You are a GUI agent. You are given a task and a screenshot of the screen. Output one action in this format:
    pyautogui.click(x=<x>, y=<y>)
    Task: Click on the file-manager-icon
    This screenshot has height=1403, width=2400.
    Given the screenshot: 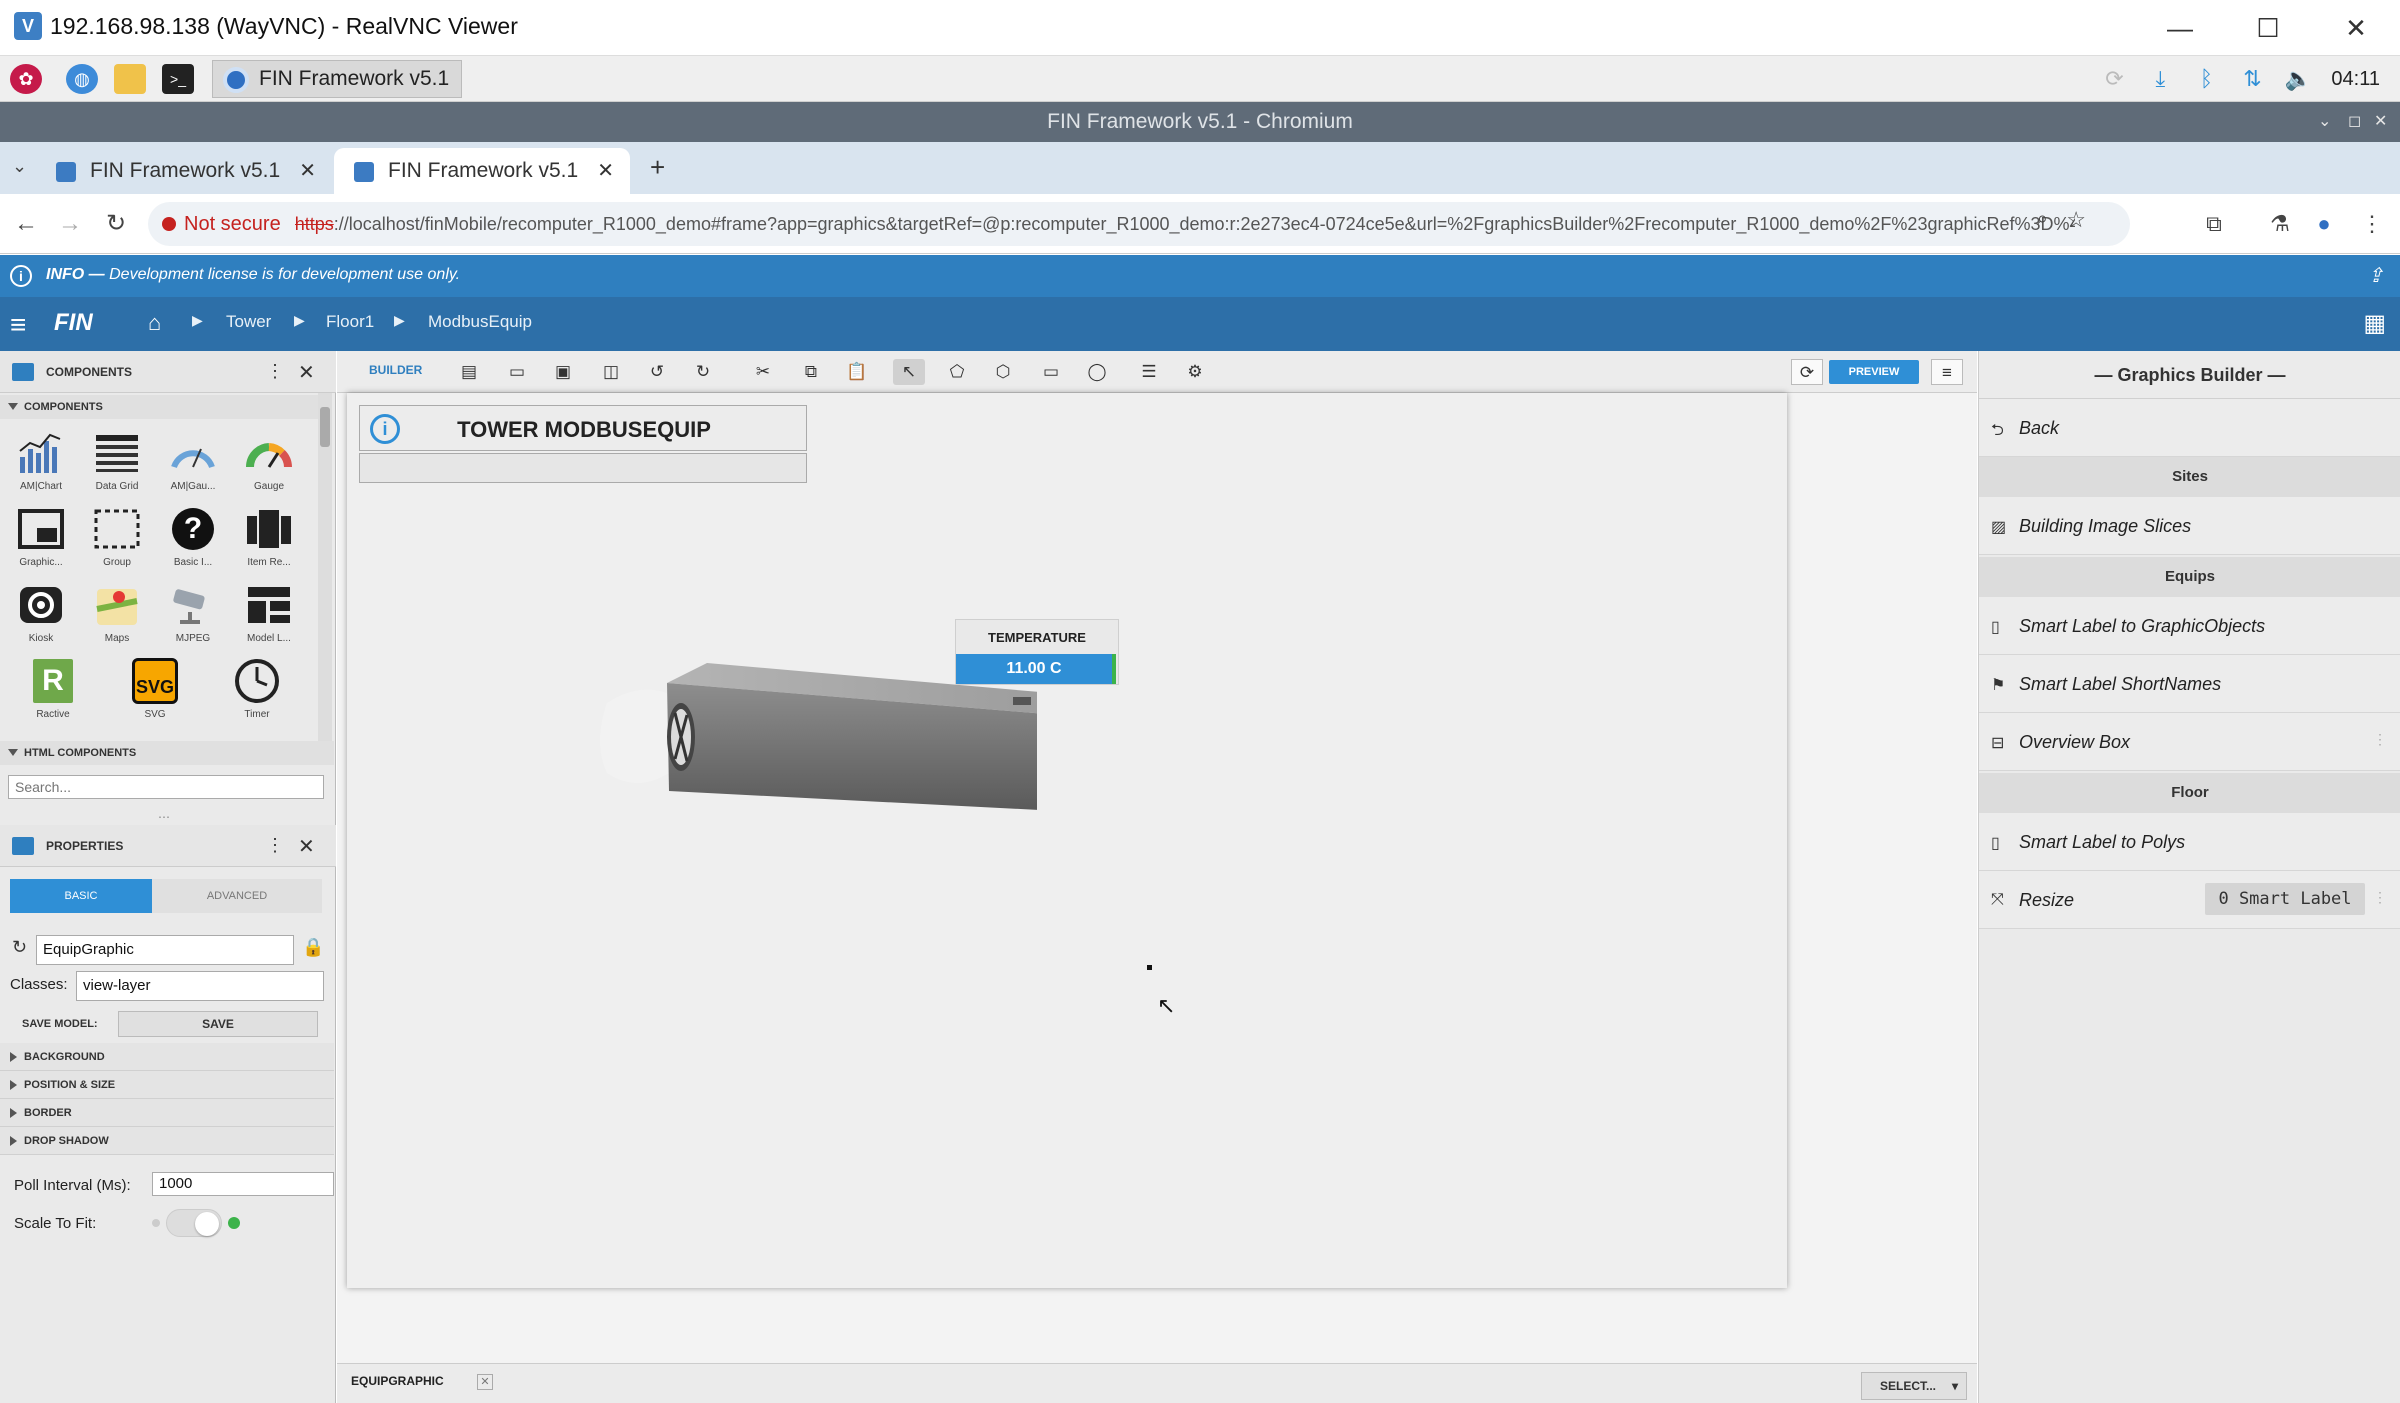 What is the action you would take?
    pyautogui.click(x=130, y=79)
    